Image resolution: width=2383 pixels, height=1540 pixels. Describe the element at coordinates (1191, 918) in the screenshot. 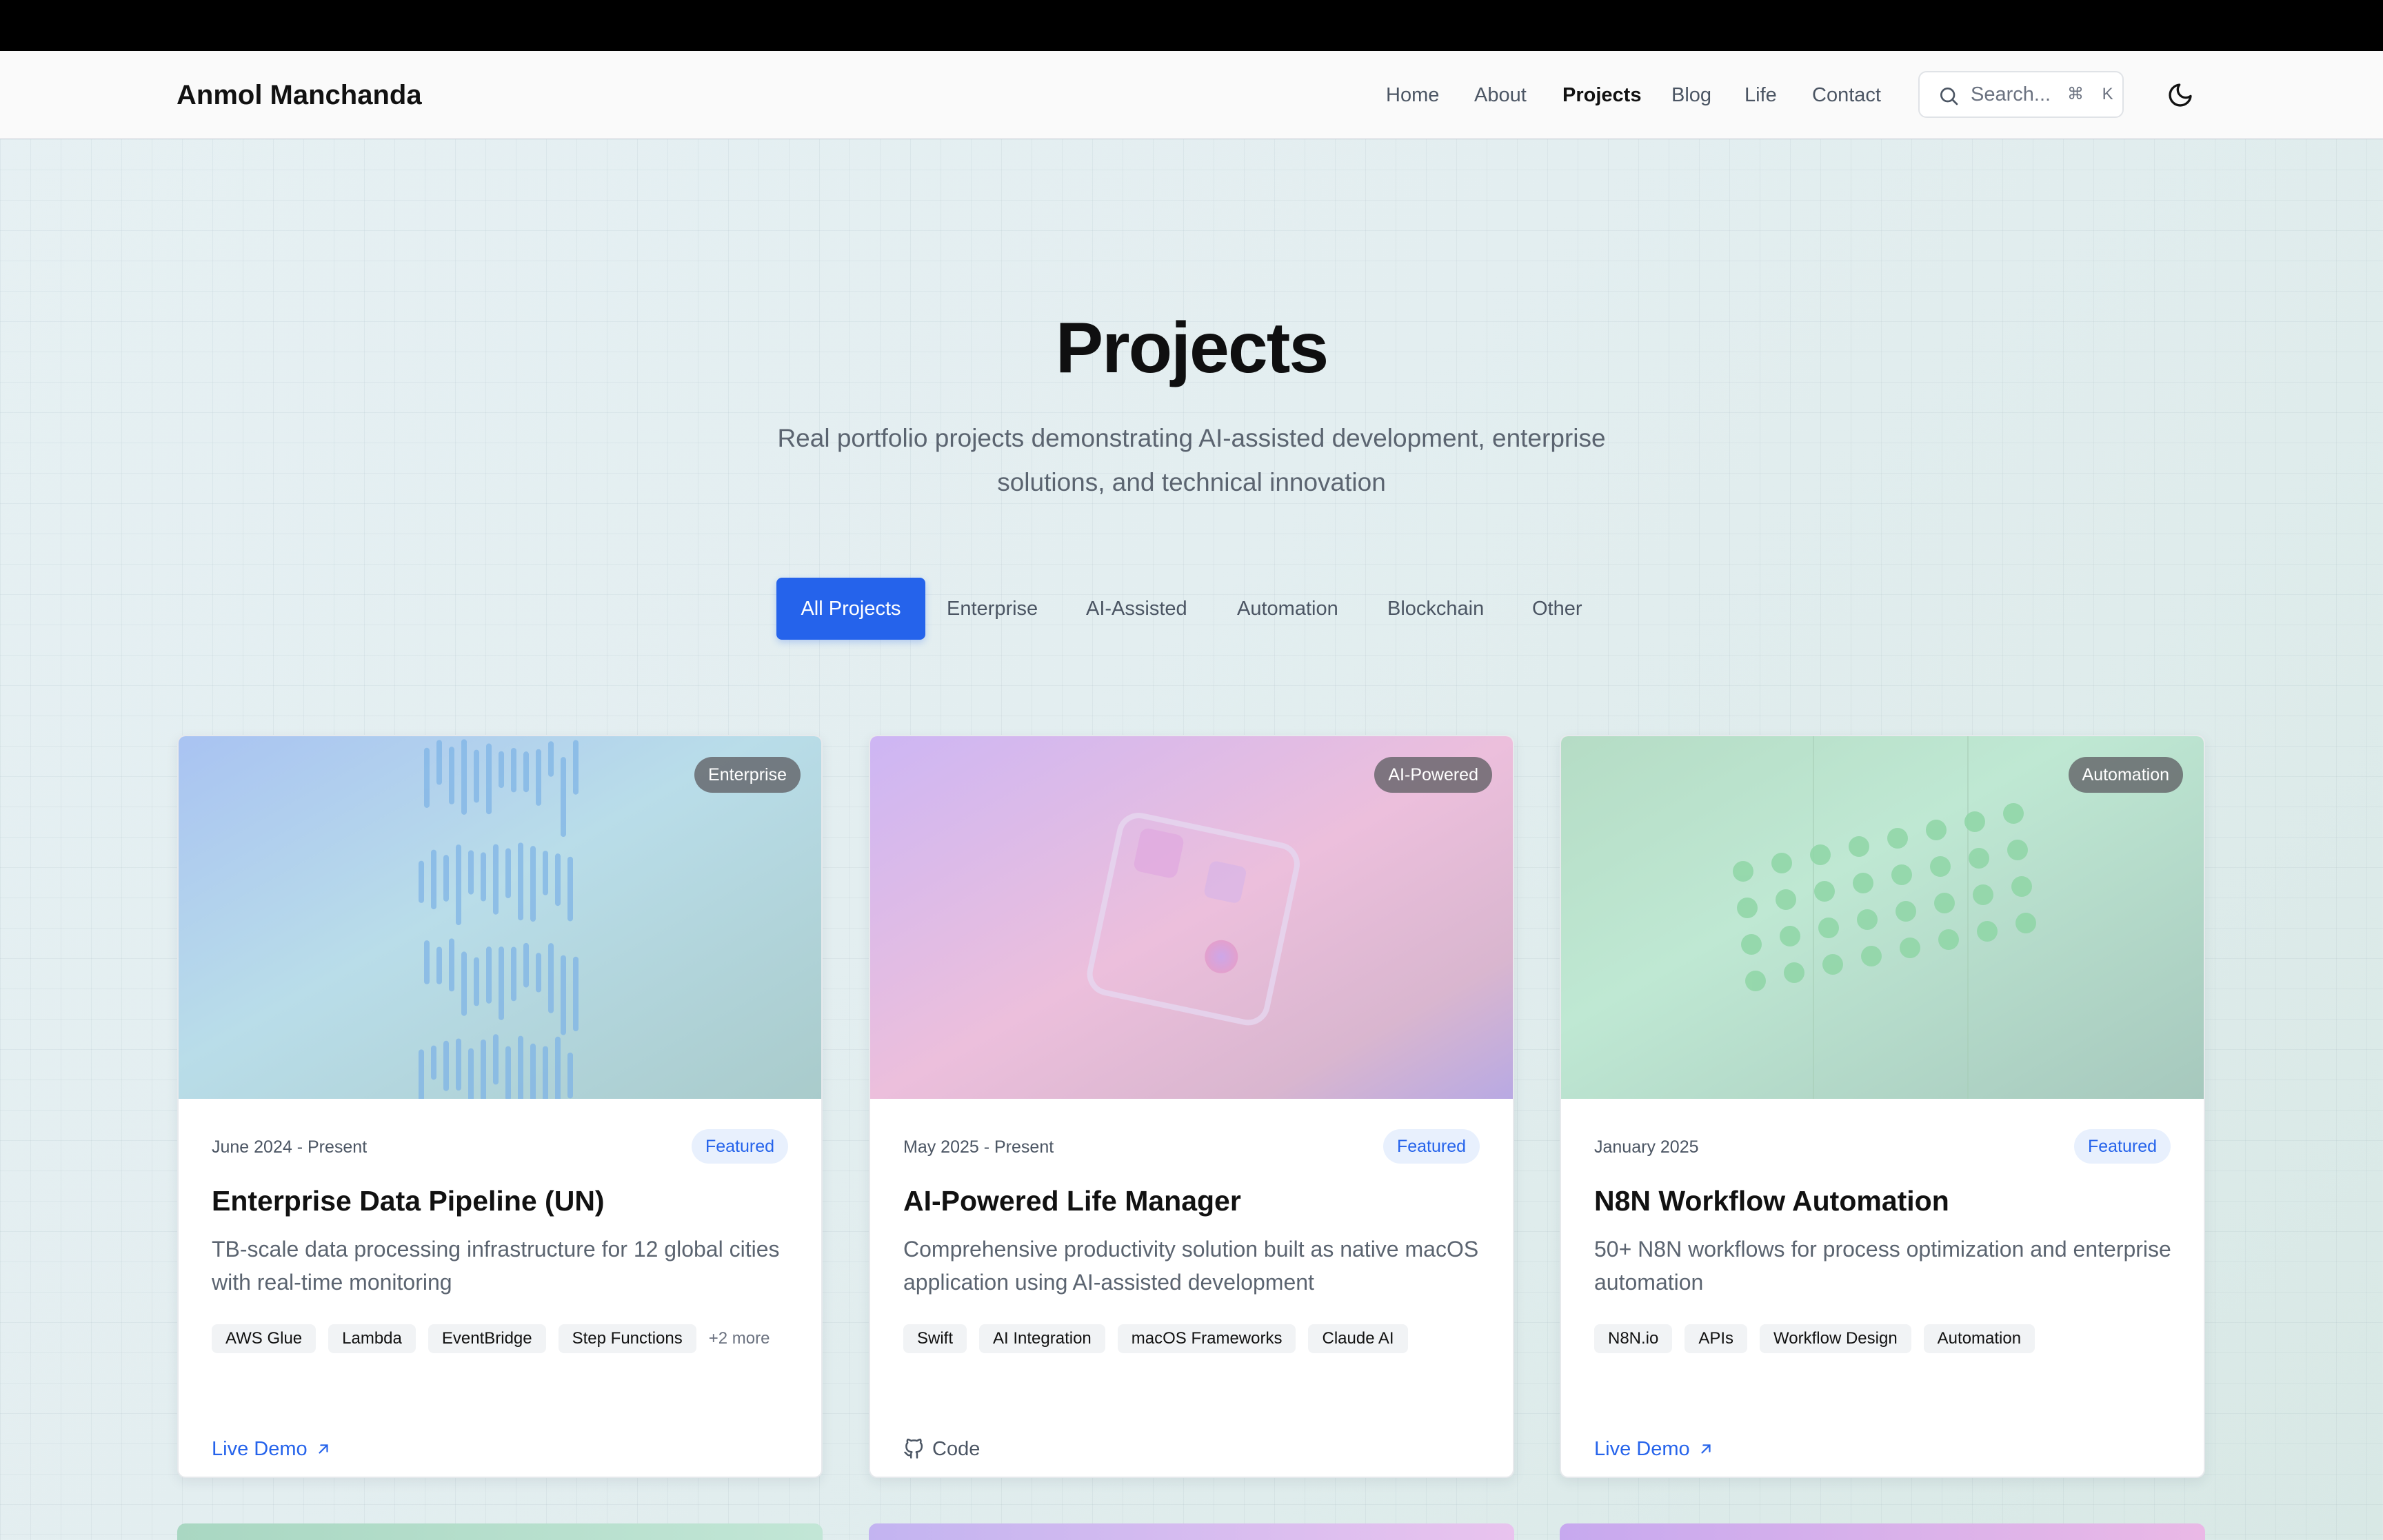

I see `project-image-life-manager: AI-Powered` at that location.